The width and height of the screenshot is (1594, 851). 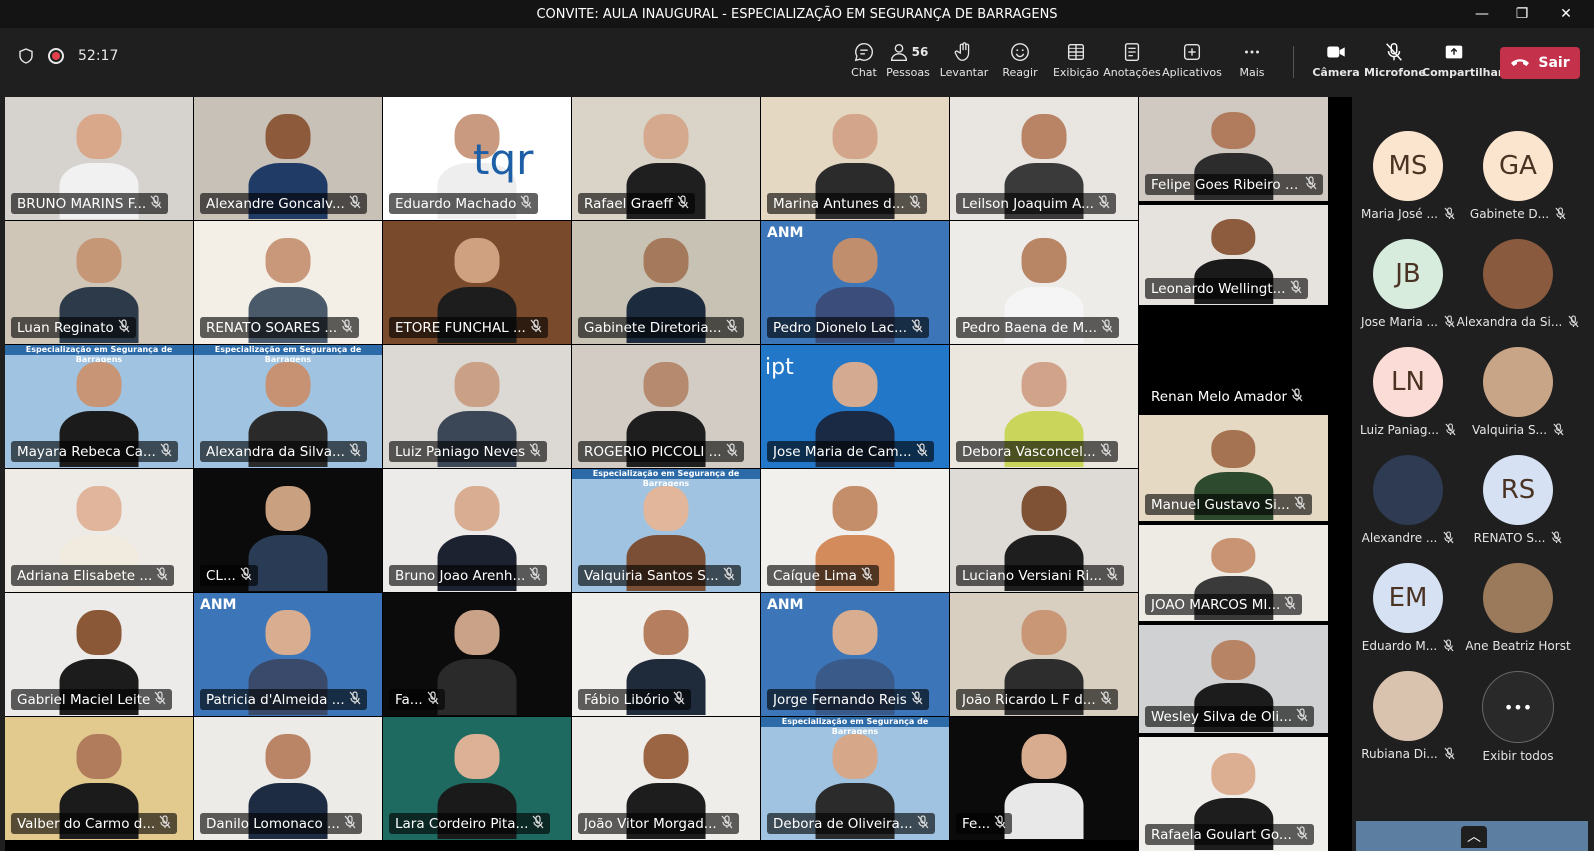 I want to click on camera-icon, so click(x=1336, y=52).